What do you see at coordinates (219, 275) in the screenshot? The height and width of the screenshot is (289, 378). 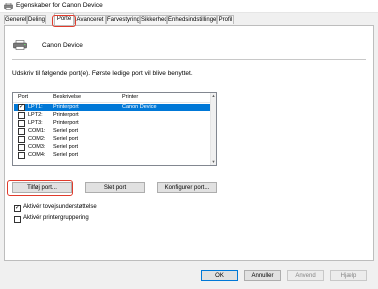 I see `ok-button: OK` at bounding box center [219, 275].